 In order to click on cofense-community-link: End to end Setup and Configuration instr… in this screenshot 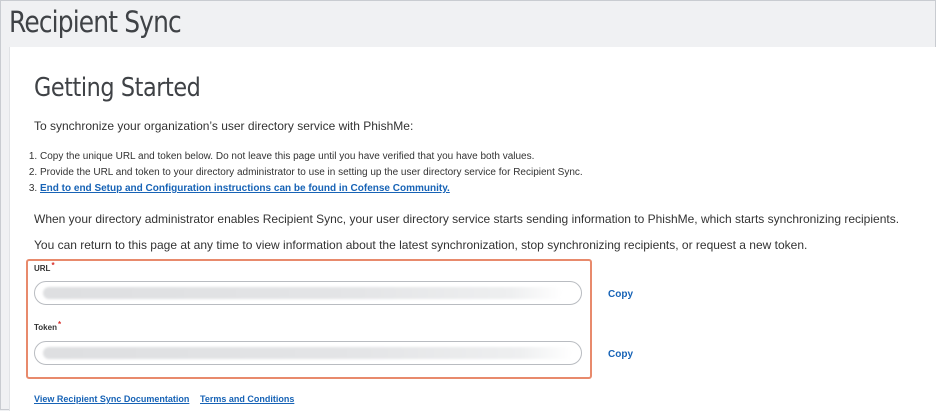, I will do `click(245, 188)`.